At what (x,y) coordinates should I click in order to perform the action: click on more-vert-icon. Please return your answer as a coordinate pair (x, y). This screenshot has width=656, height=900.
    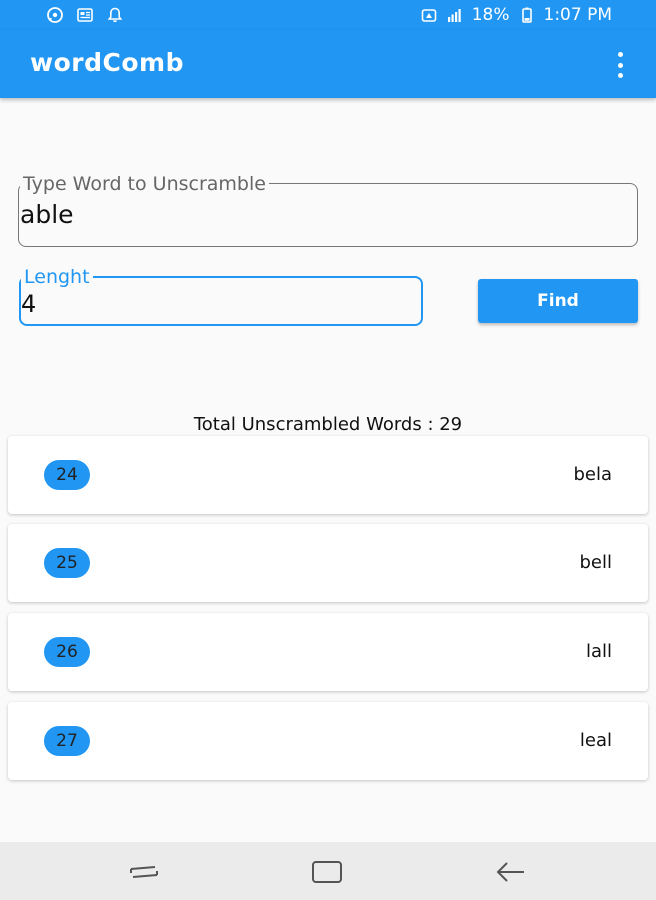
    Looking at the image, I should click on (620, 65).